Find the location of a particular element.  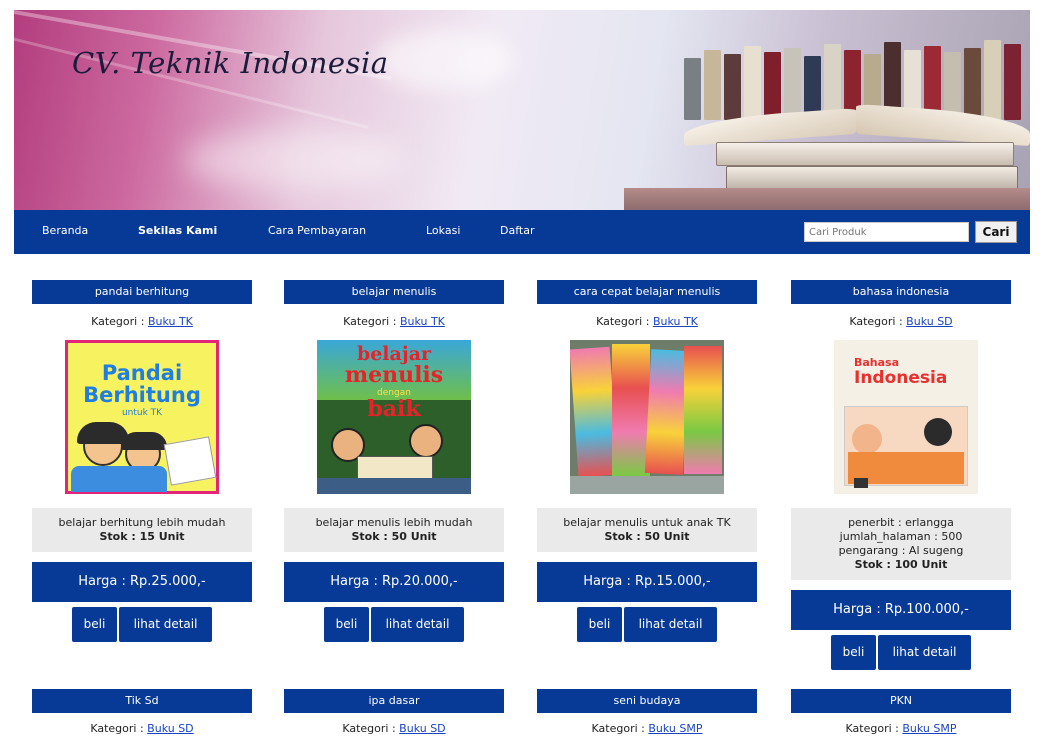

product-price: Harga : Rp.15.000,- is located at coordinates (647, 582).